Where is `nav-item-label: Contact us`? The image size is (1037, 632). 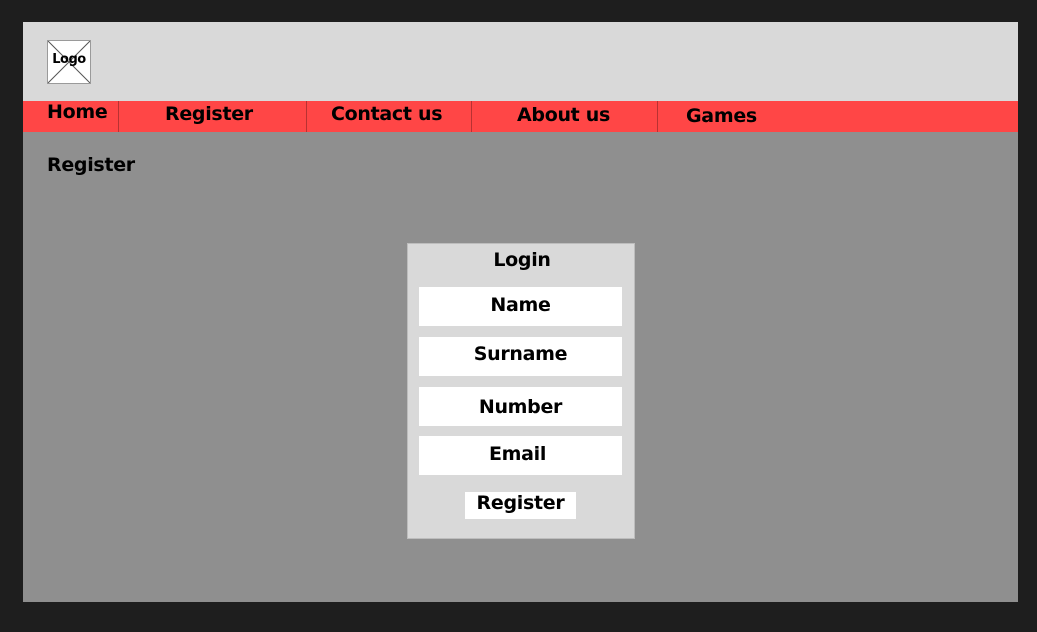
nav-item-label: Contact us is located at coordinates (387, 114).